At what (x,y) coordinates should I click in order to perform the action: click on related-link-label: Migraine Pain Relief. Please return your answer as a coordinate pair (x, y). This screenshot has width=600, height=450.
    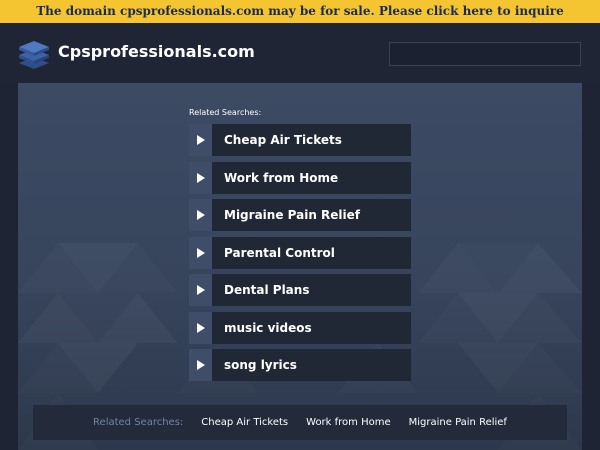
    Looking at the image, I should click on (292, 215).